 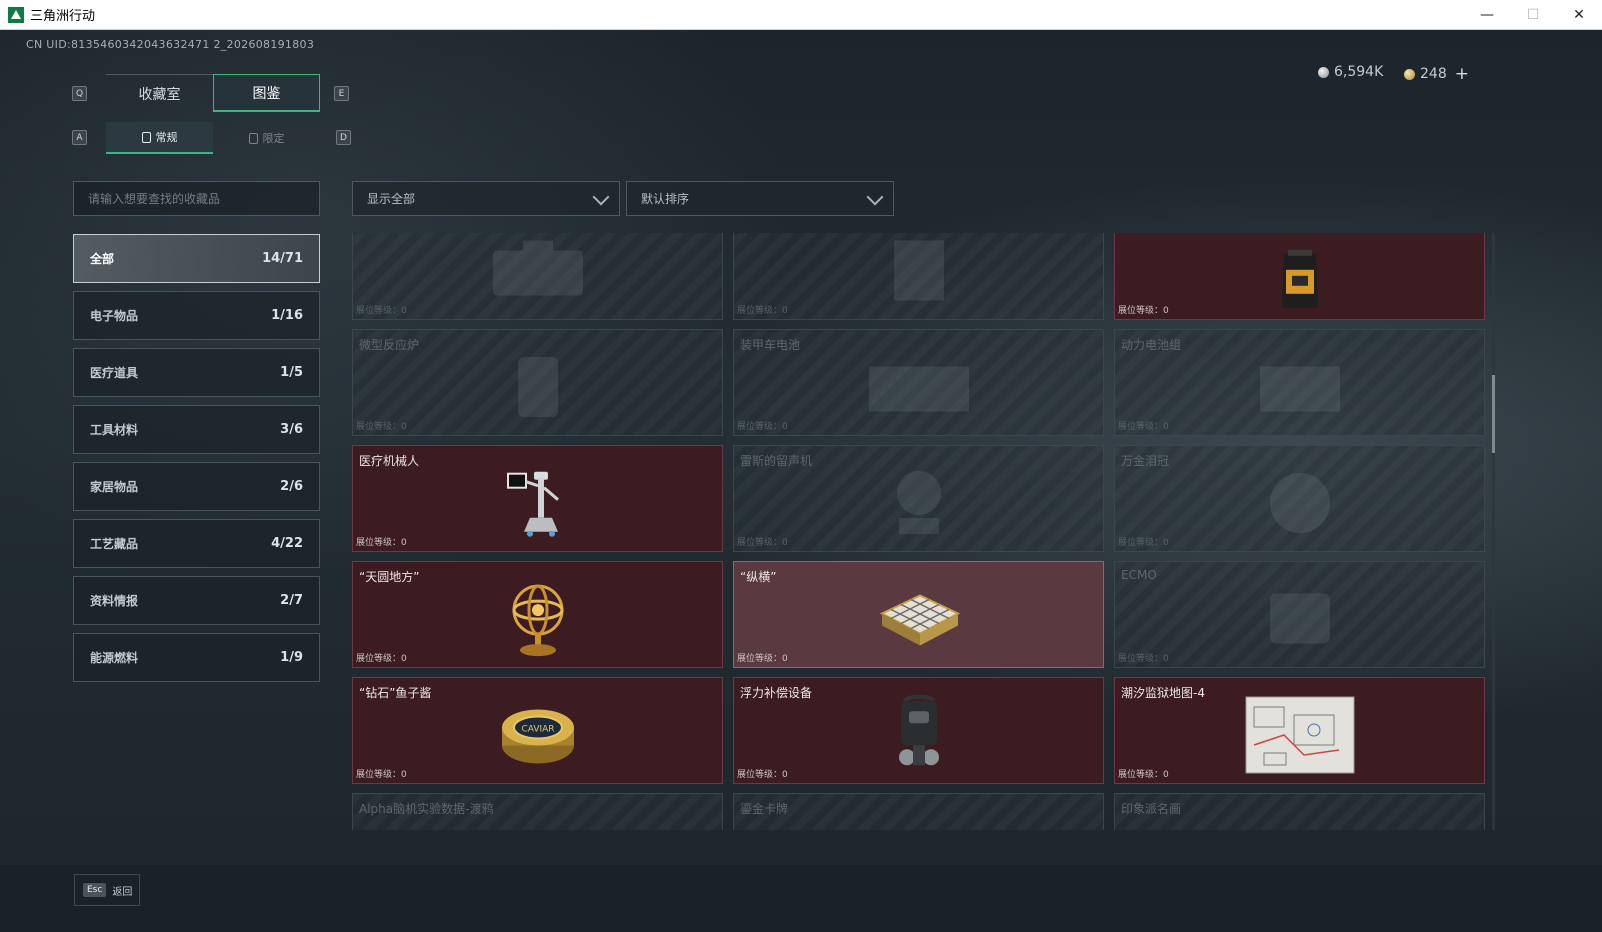 I want to click on collection-card: “天圆地方” 展位等级：0, so click(x=537, y=614).